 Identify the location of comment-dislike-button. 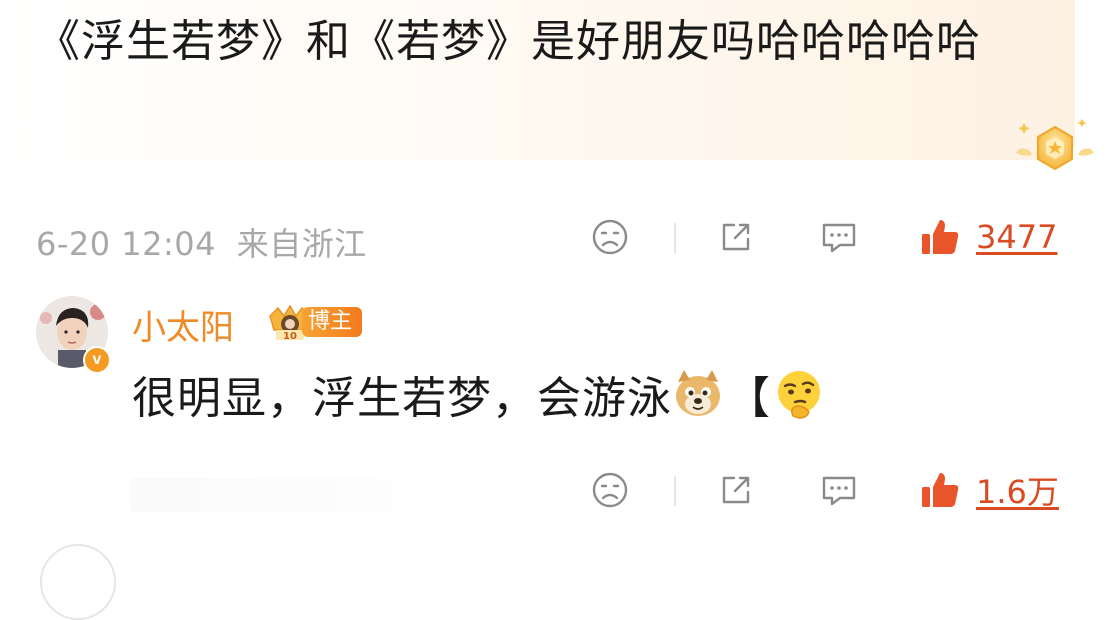
(610, 490).